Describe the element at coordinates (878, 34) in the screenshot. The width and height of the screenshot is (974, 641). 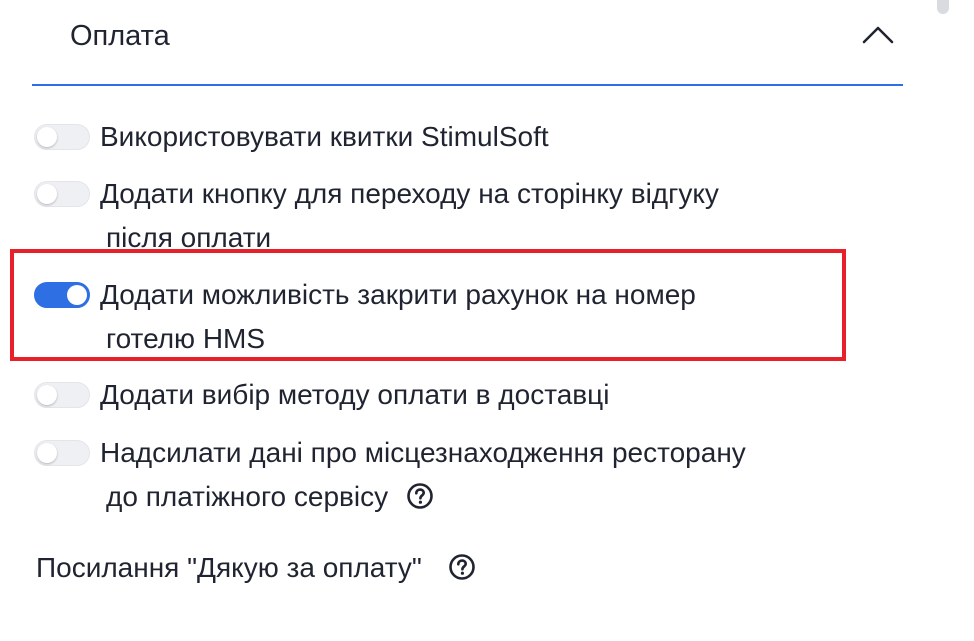
I see `chevron-up-icon` at that location.